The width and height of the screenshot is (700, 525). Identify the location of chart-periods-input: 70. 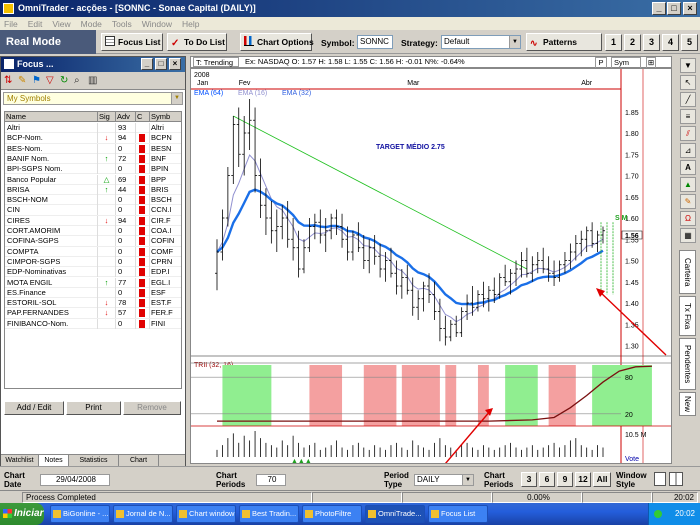
(271, 480).